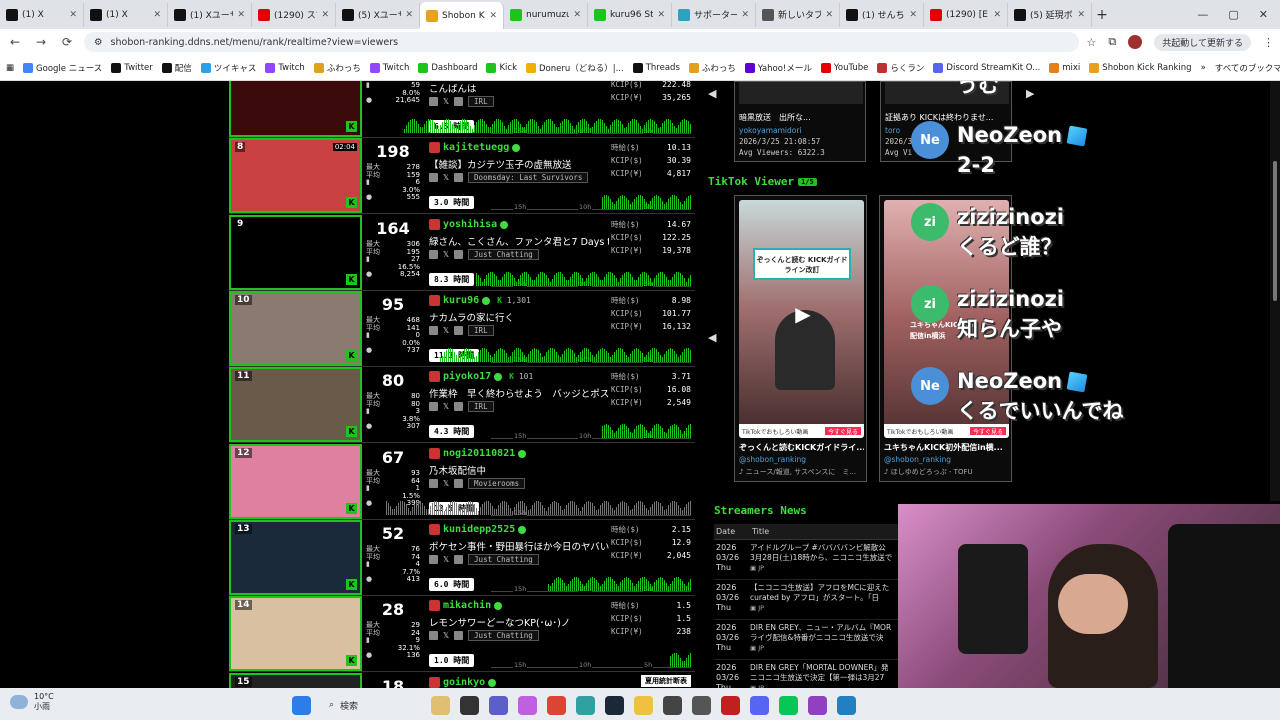 This screenshot has height=720, width=1280. I want to click on apps-grid-icon: ▦, so click(10, 68).